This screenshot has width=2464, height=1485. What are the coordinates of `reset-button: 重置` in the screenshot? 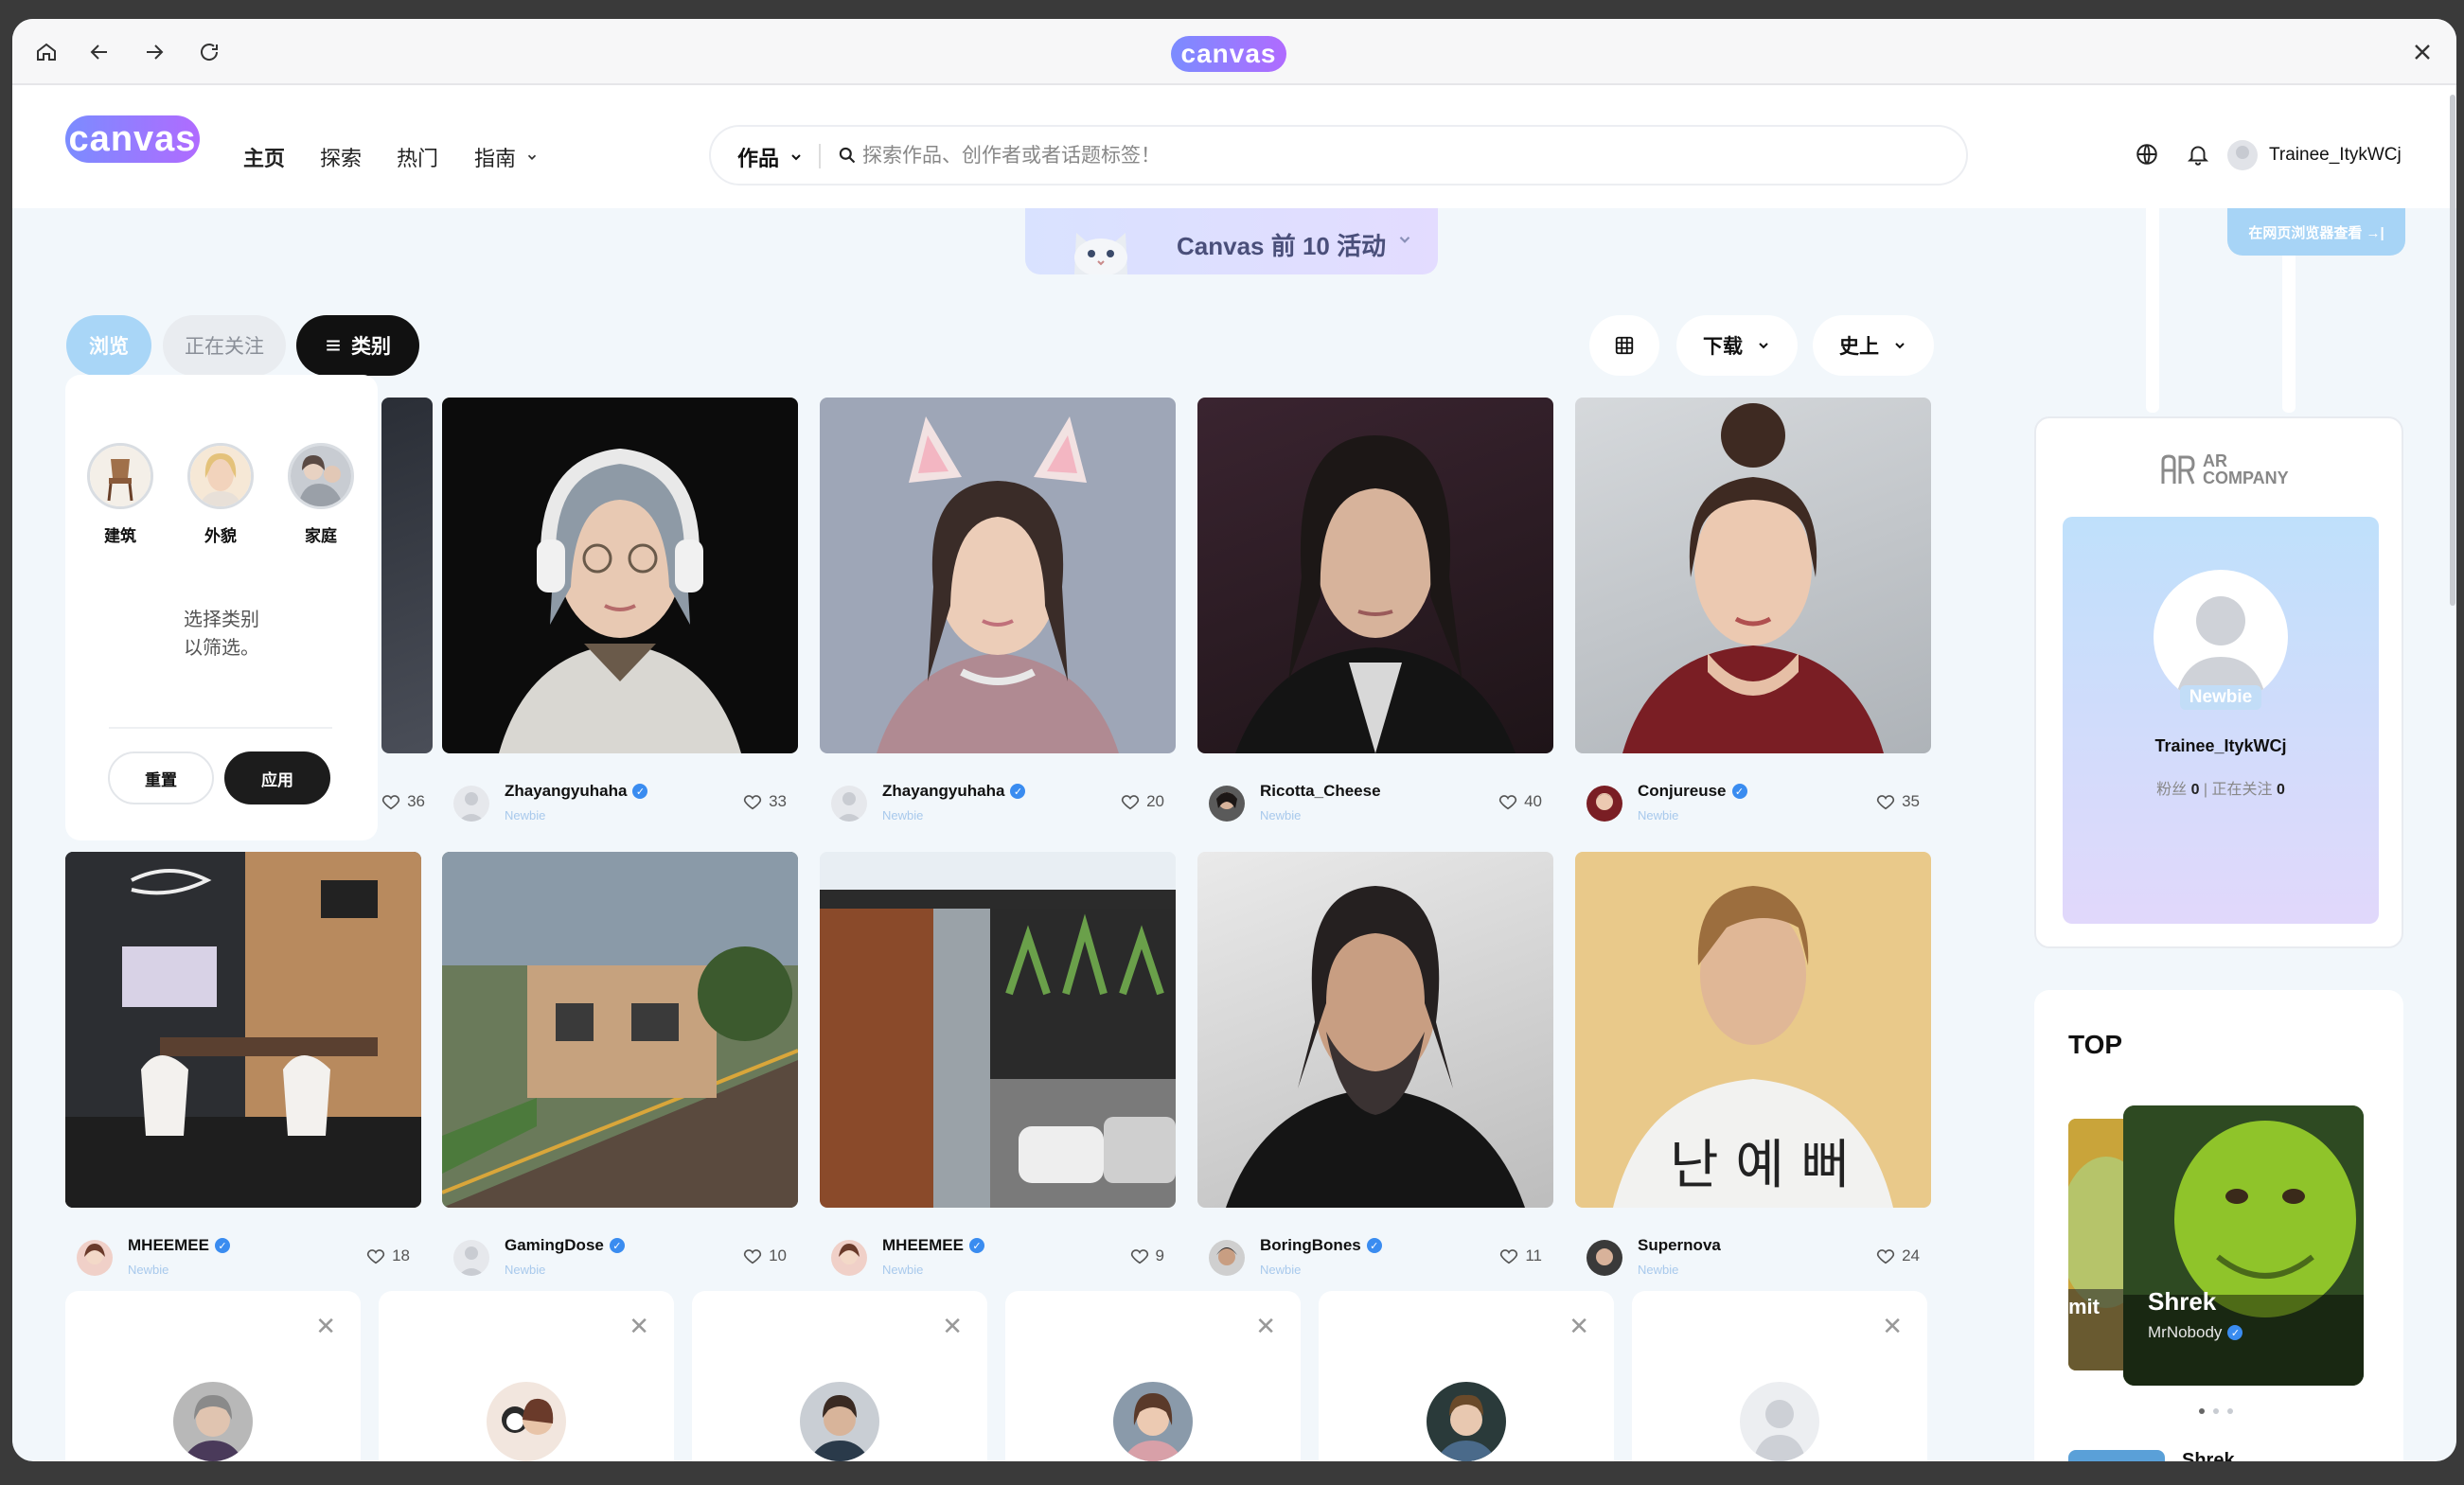 It's located at (161, 777).